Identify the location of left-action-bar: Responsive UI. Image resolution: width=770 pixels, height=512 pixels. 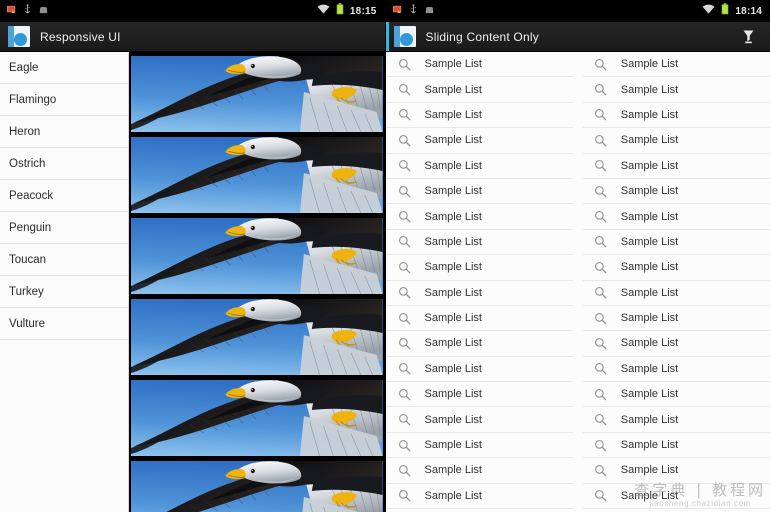
(192, 37).